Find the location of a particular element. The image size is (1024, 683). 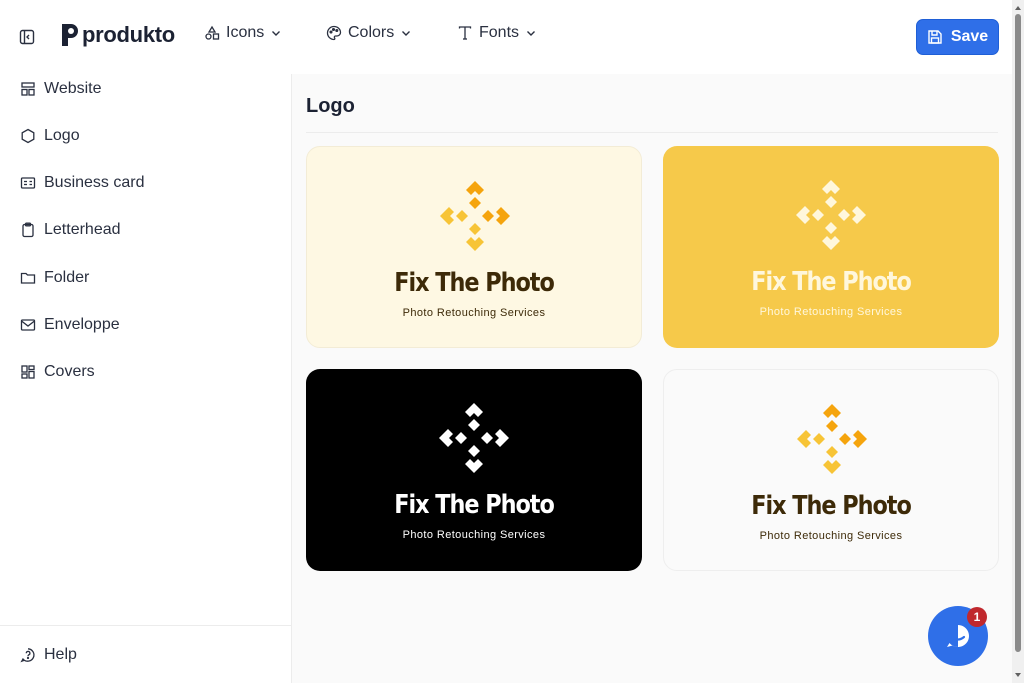

brand-name: produkto is located at coordinates (128, 34).